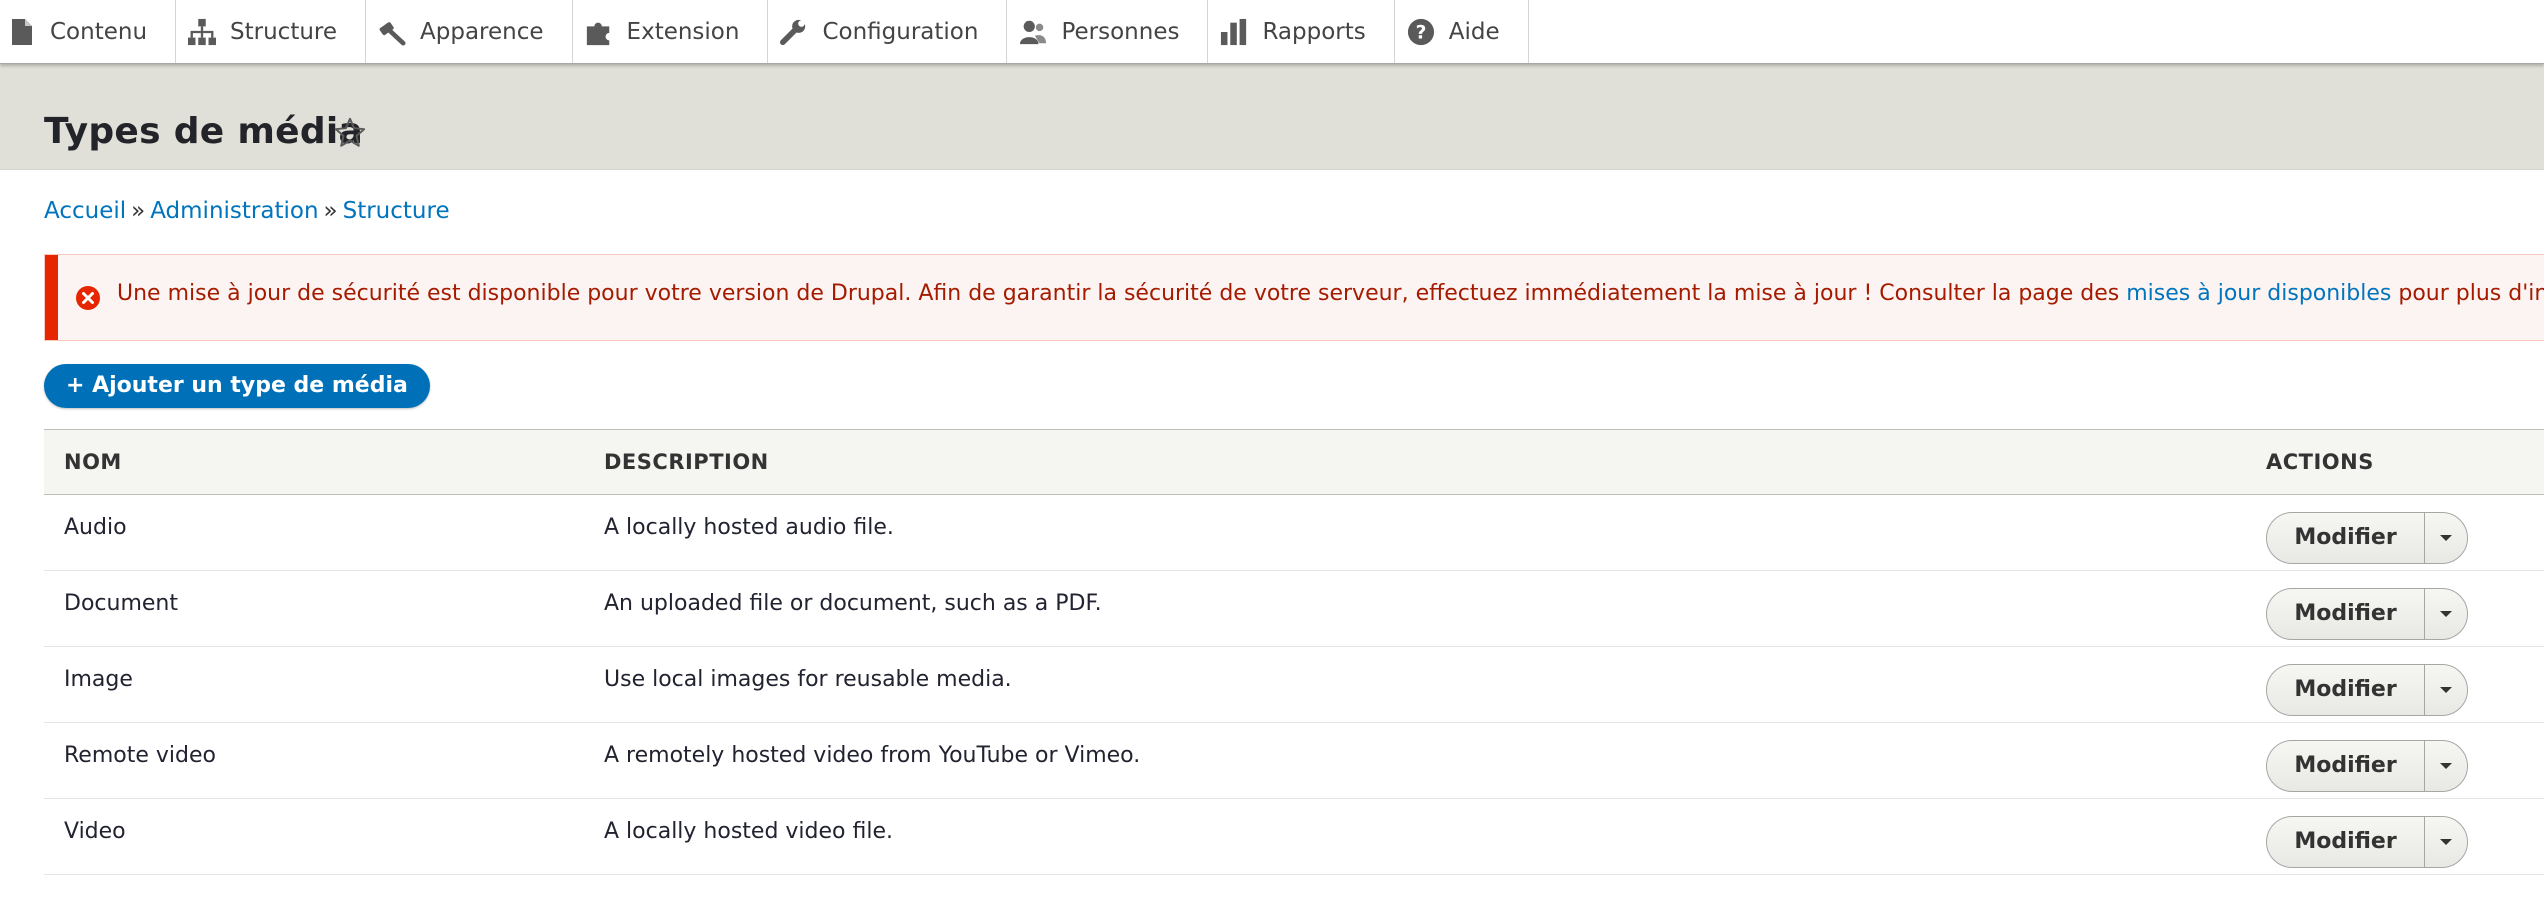  I want to click on bar-chart-icon, so click(1234, 32).